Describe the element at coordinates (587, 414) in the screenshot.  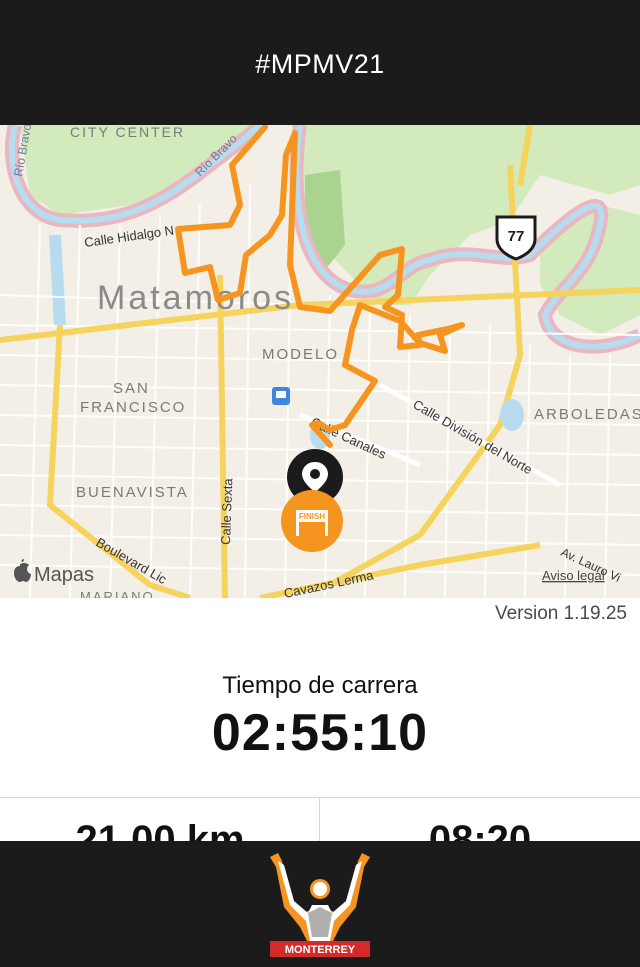
I see `map-label-arboledas: ARBOLEDAS` at that location.